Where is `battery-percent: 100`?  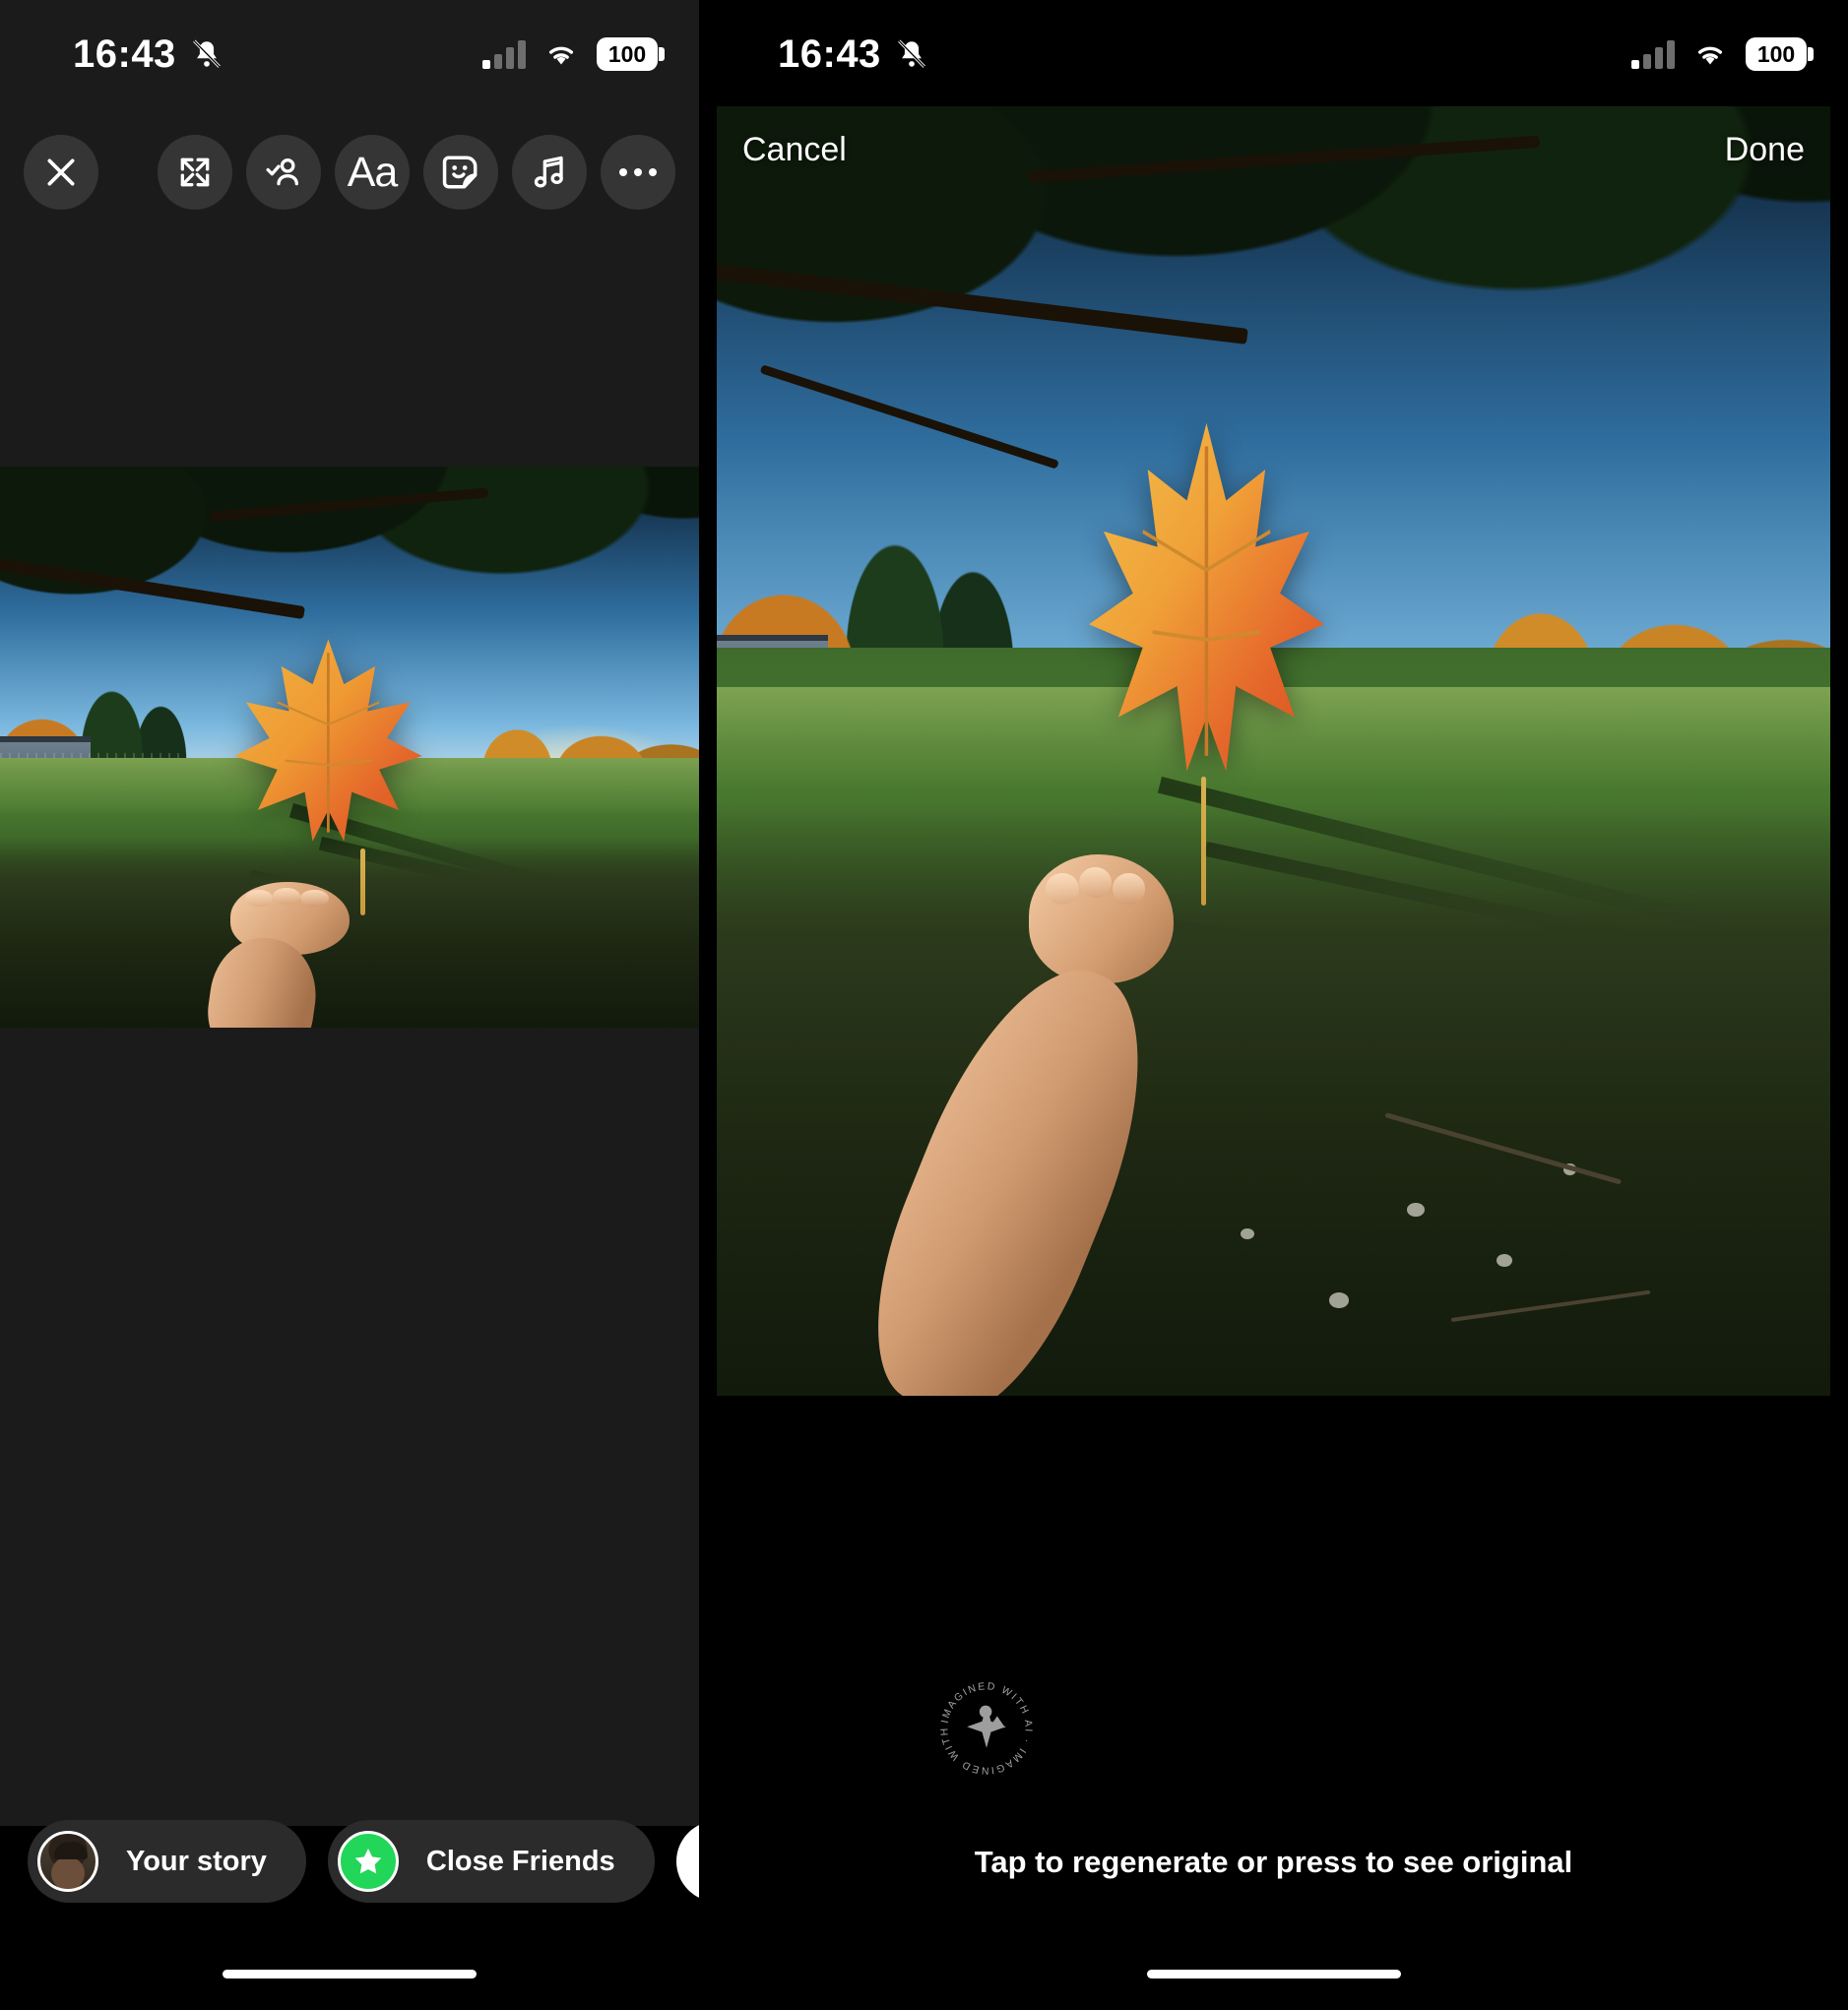
battery-percent: 100 is located at coordinates (1776, 54).